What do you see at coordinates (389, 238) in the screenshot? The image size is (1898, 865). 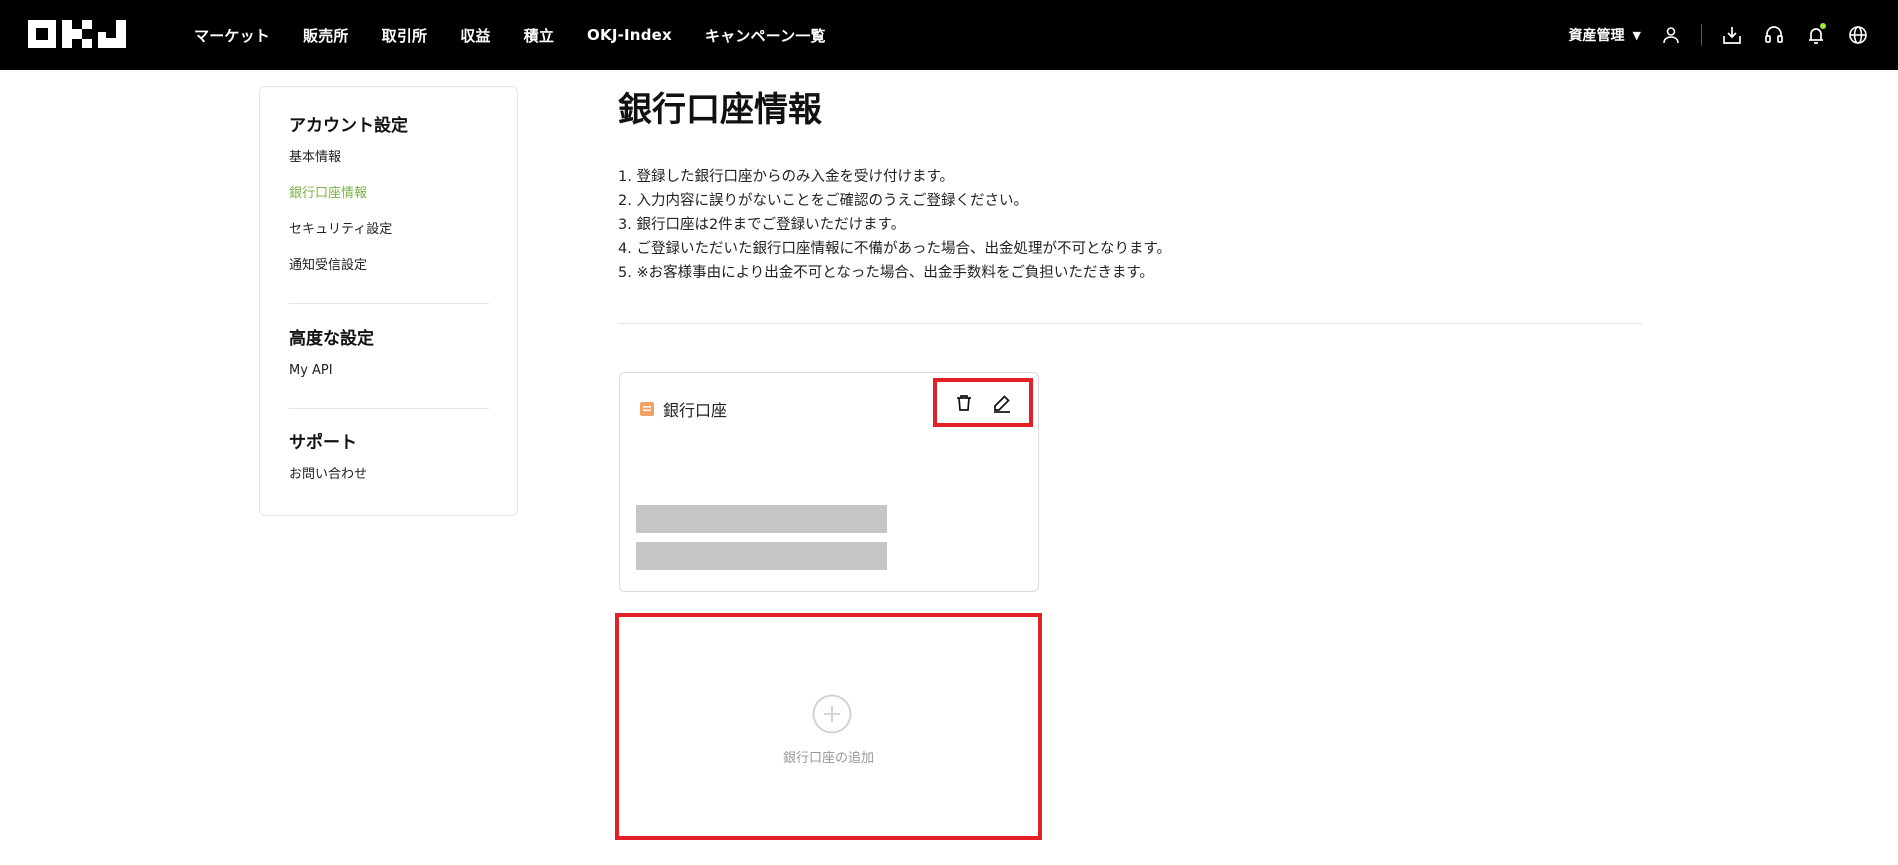 I see `sidebar-item-security: セキュリティ設定` at bounding box center [389, 238].